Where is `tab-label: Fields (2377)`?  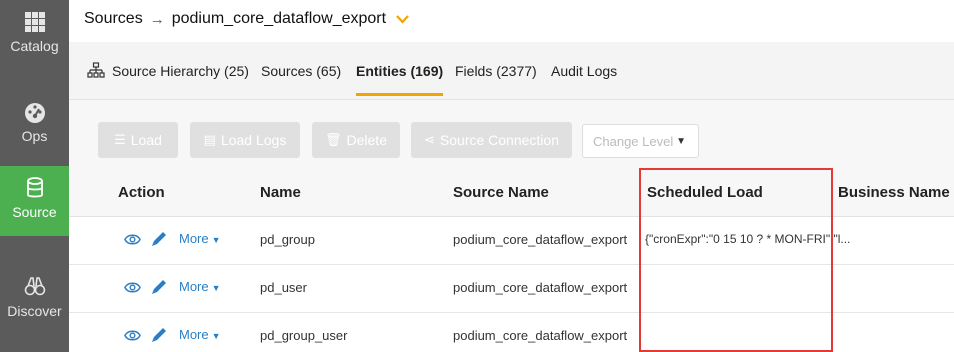 tab-label: Fields (2377) is located at coordinates (496, 71).